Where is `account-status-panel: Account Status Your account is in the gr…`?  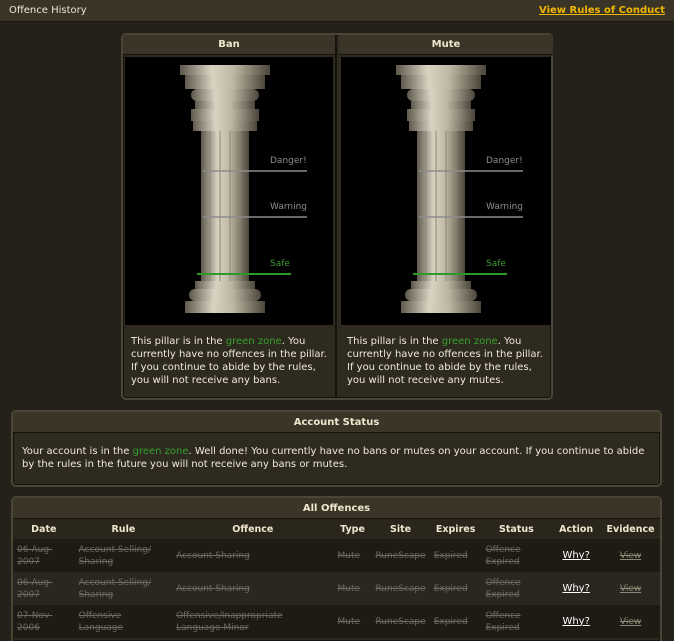
account-status-panel: Account Status Your account is in the gr… is located at coordinates (336, 448).